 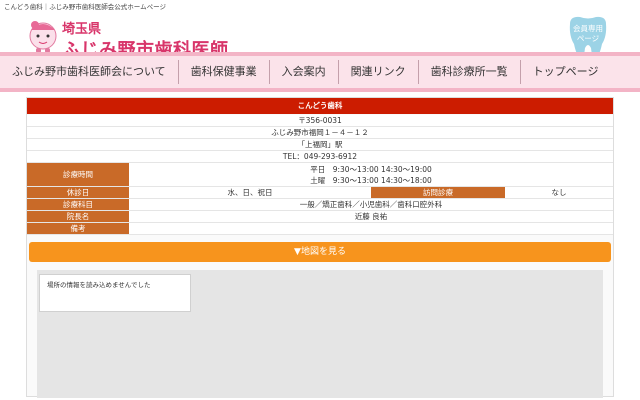 I want to click on clinic-name-header: こんどう歯科, so click(x=320, y=106).